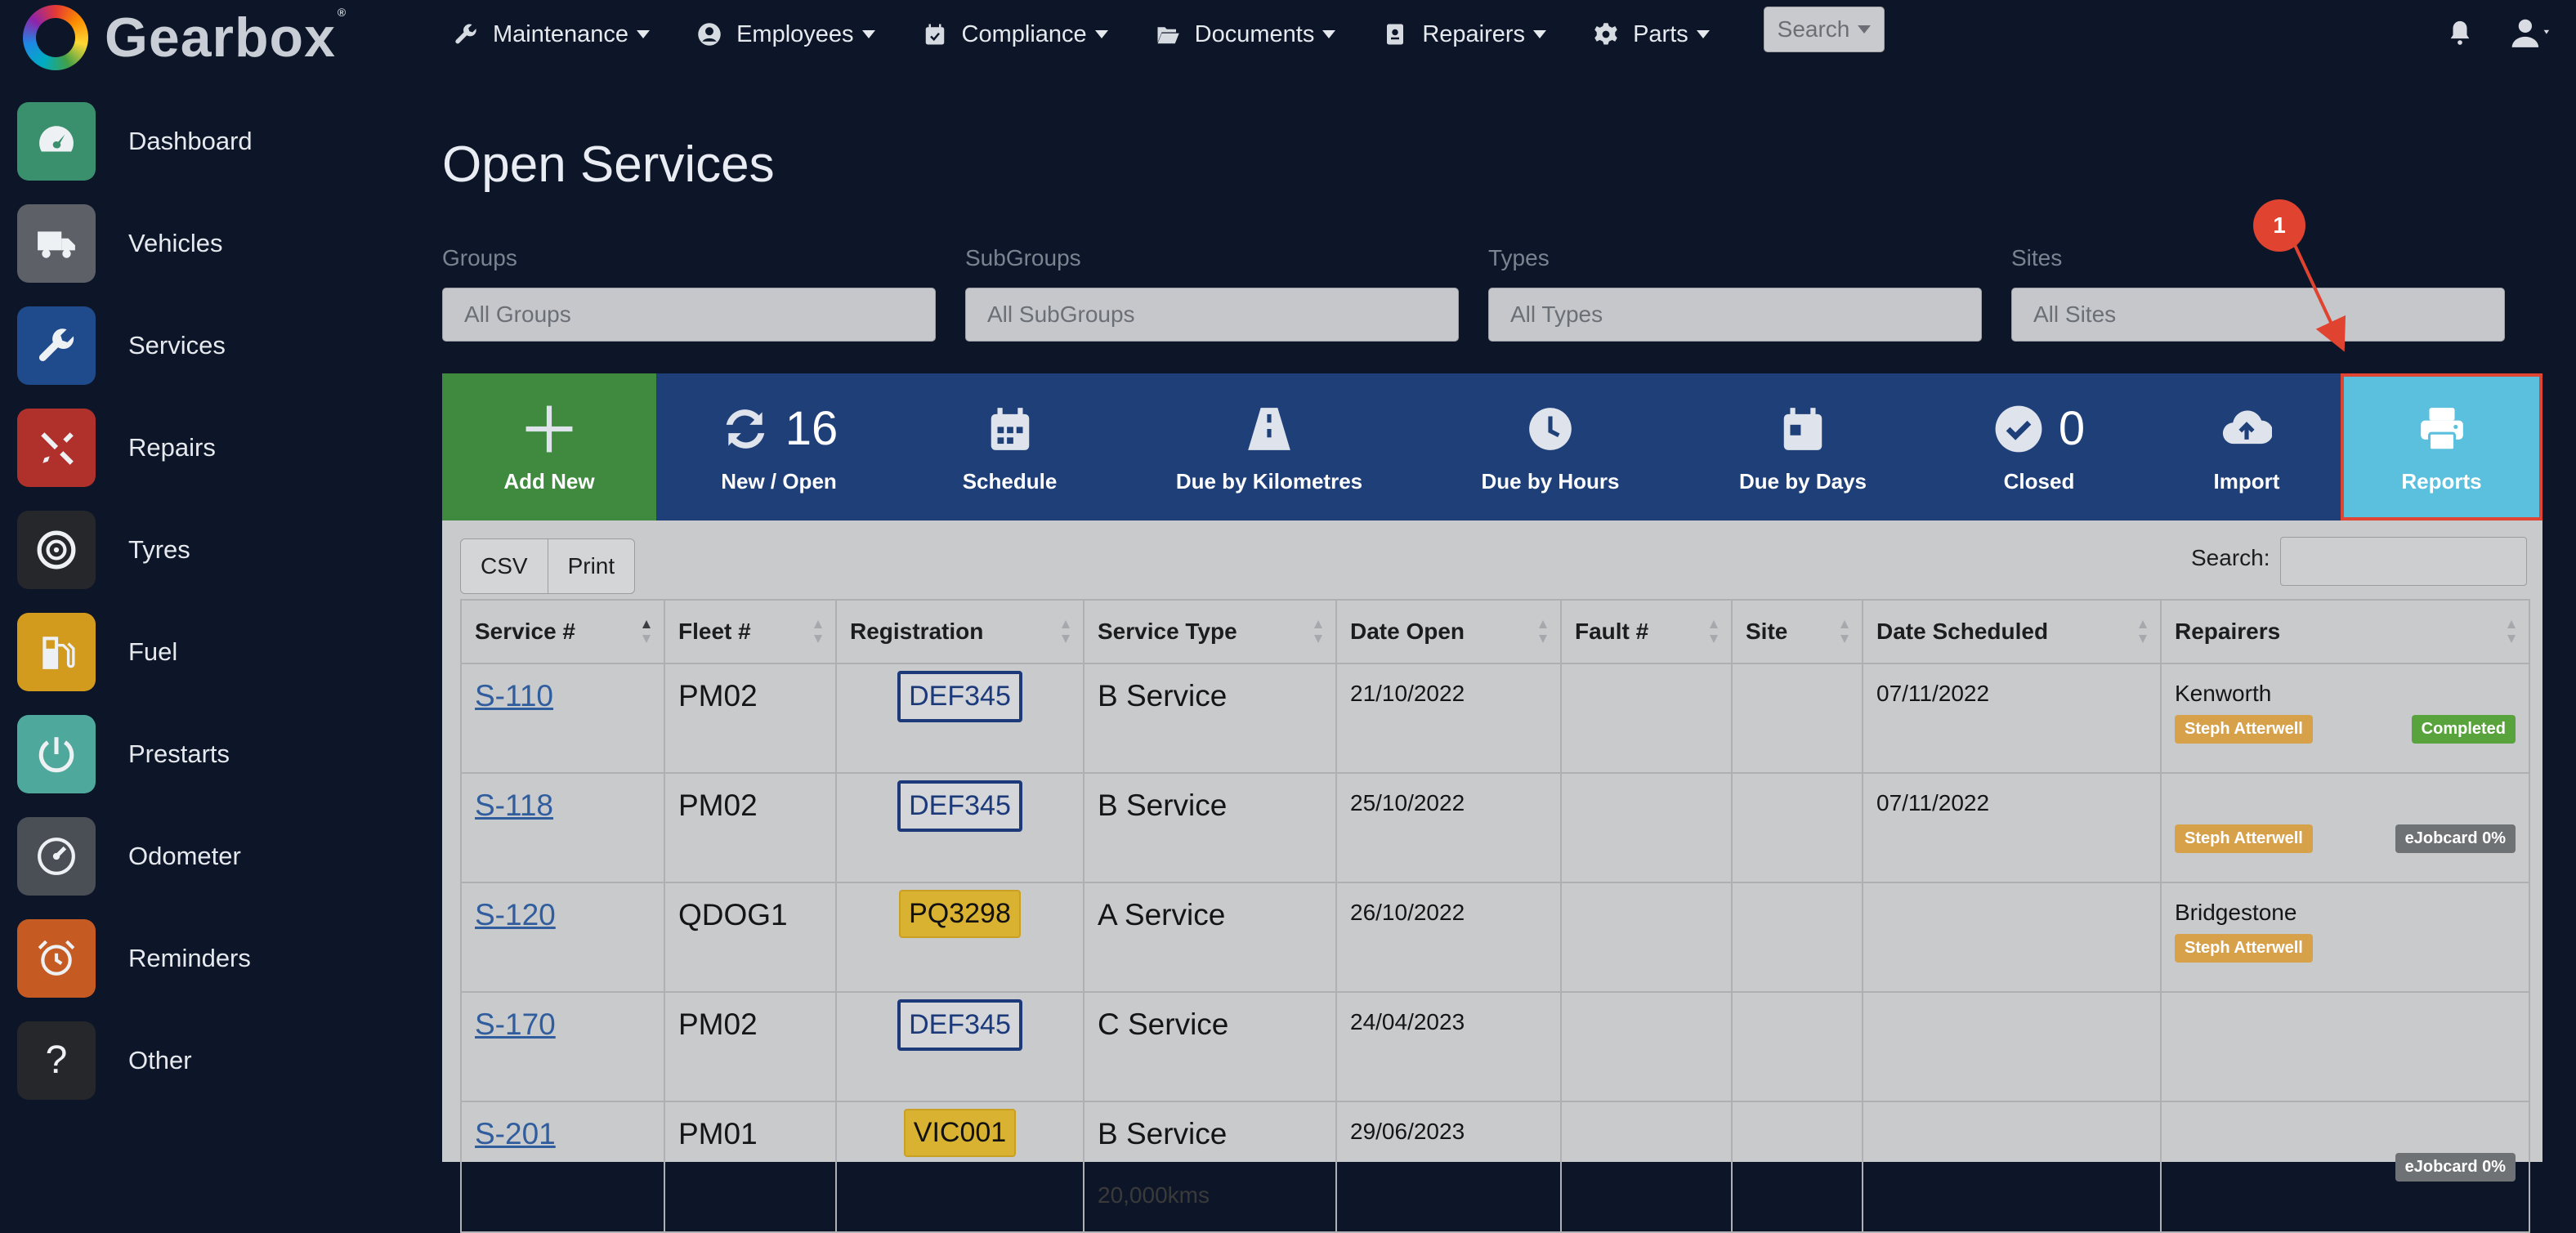 The width and height of the screenshot is (2576, 1233). What do you see at coordinates (562, 631) in the screenshot?
I see `column-header-service: Service #` at bounding box center [562, 631].